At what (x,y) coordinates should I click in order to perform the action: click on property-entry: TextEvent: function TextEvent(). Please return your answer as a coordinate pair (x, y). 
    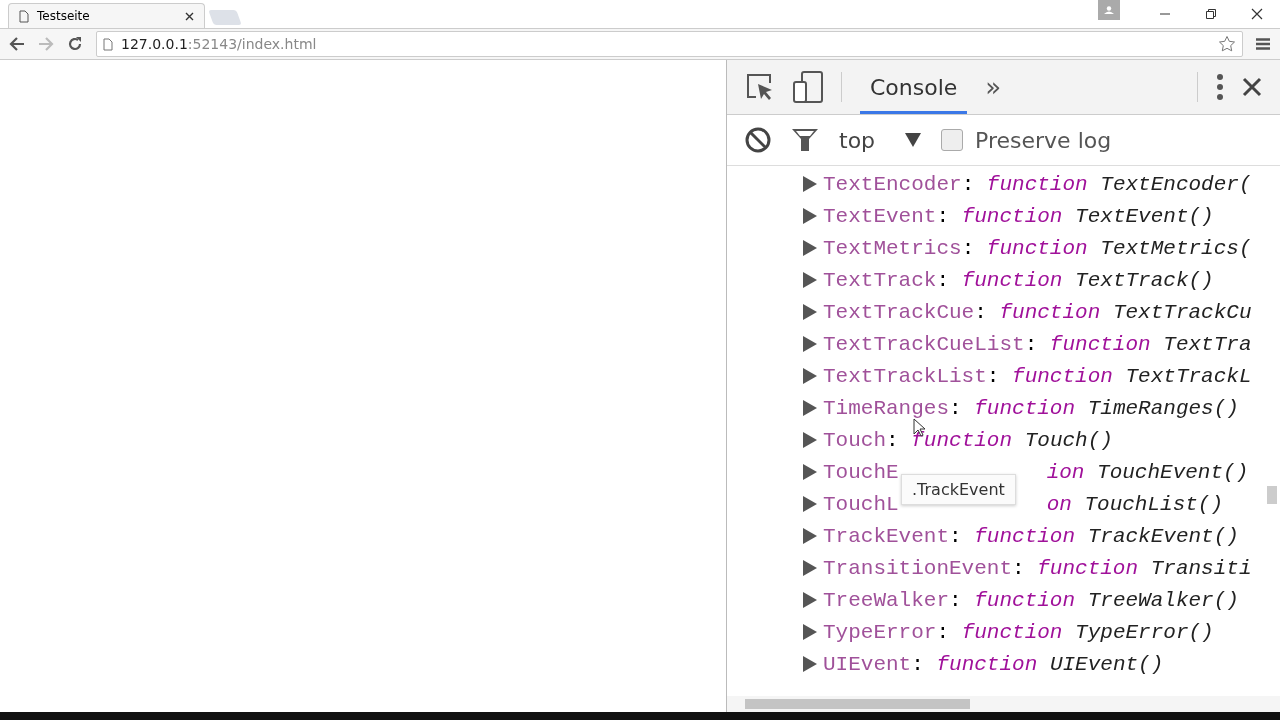
    Looking at the image, I should click on (1018, 216).